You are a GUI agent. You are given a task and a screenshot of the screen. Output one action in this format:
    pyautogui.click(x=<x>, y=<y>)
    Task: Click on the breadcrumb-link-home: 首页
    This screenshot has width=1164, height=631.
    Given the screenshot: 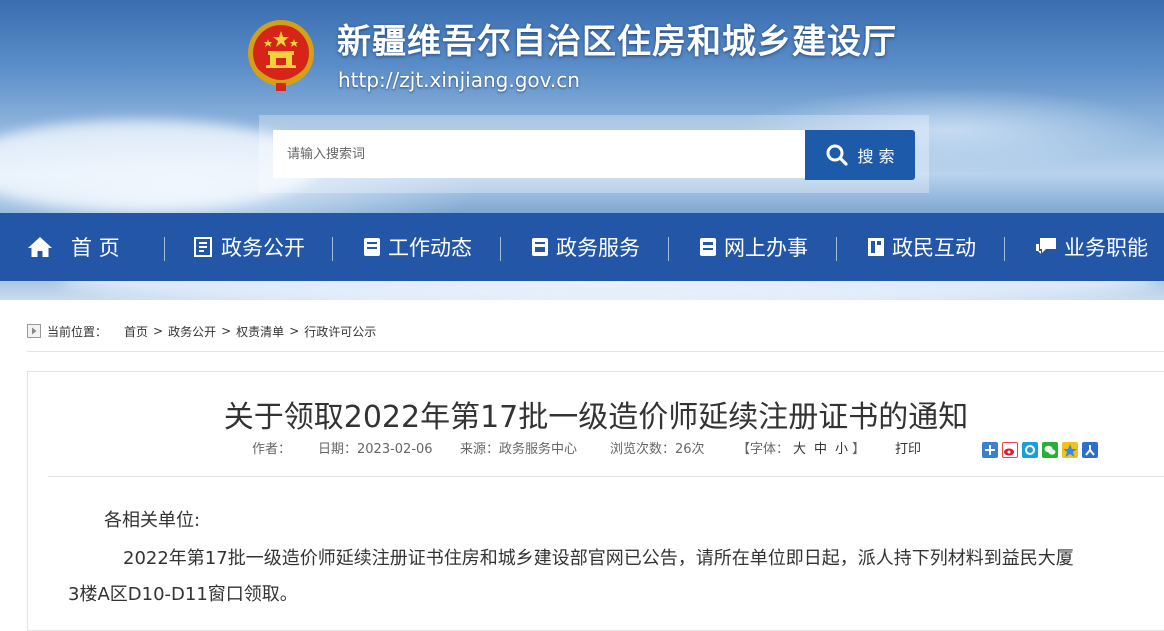 What is the action you would take?
    pyautogui.click(x=136, y=331)
    